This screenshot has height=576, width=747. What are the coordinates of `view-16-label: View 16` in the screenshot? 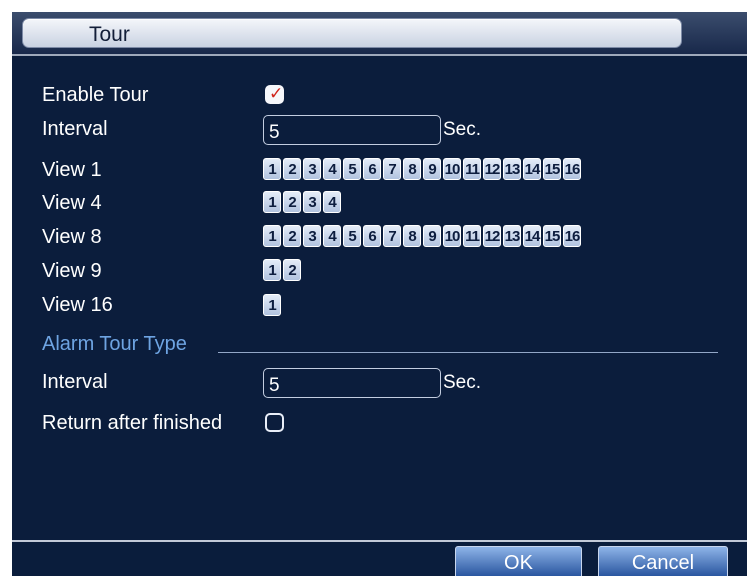 It's located at (77, 305).